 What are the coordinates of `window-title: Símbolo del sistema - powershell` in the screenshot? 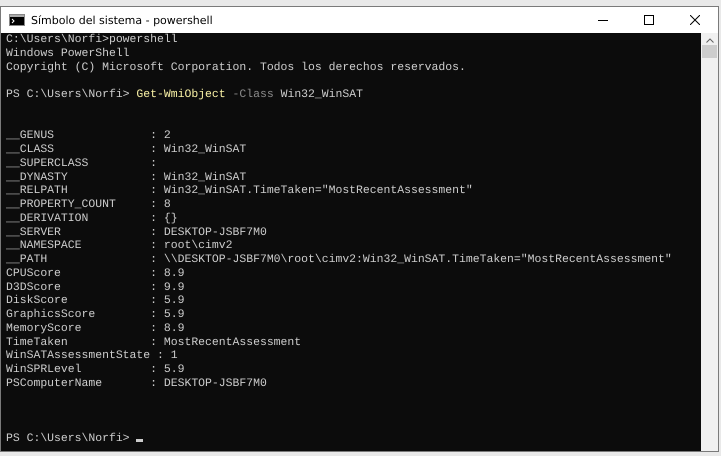 It's located at (122, 20).